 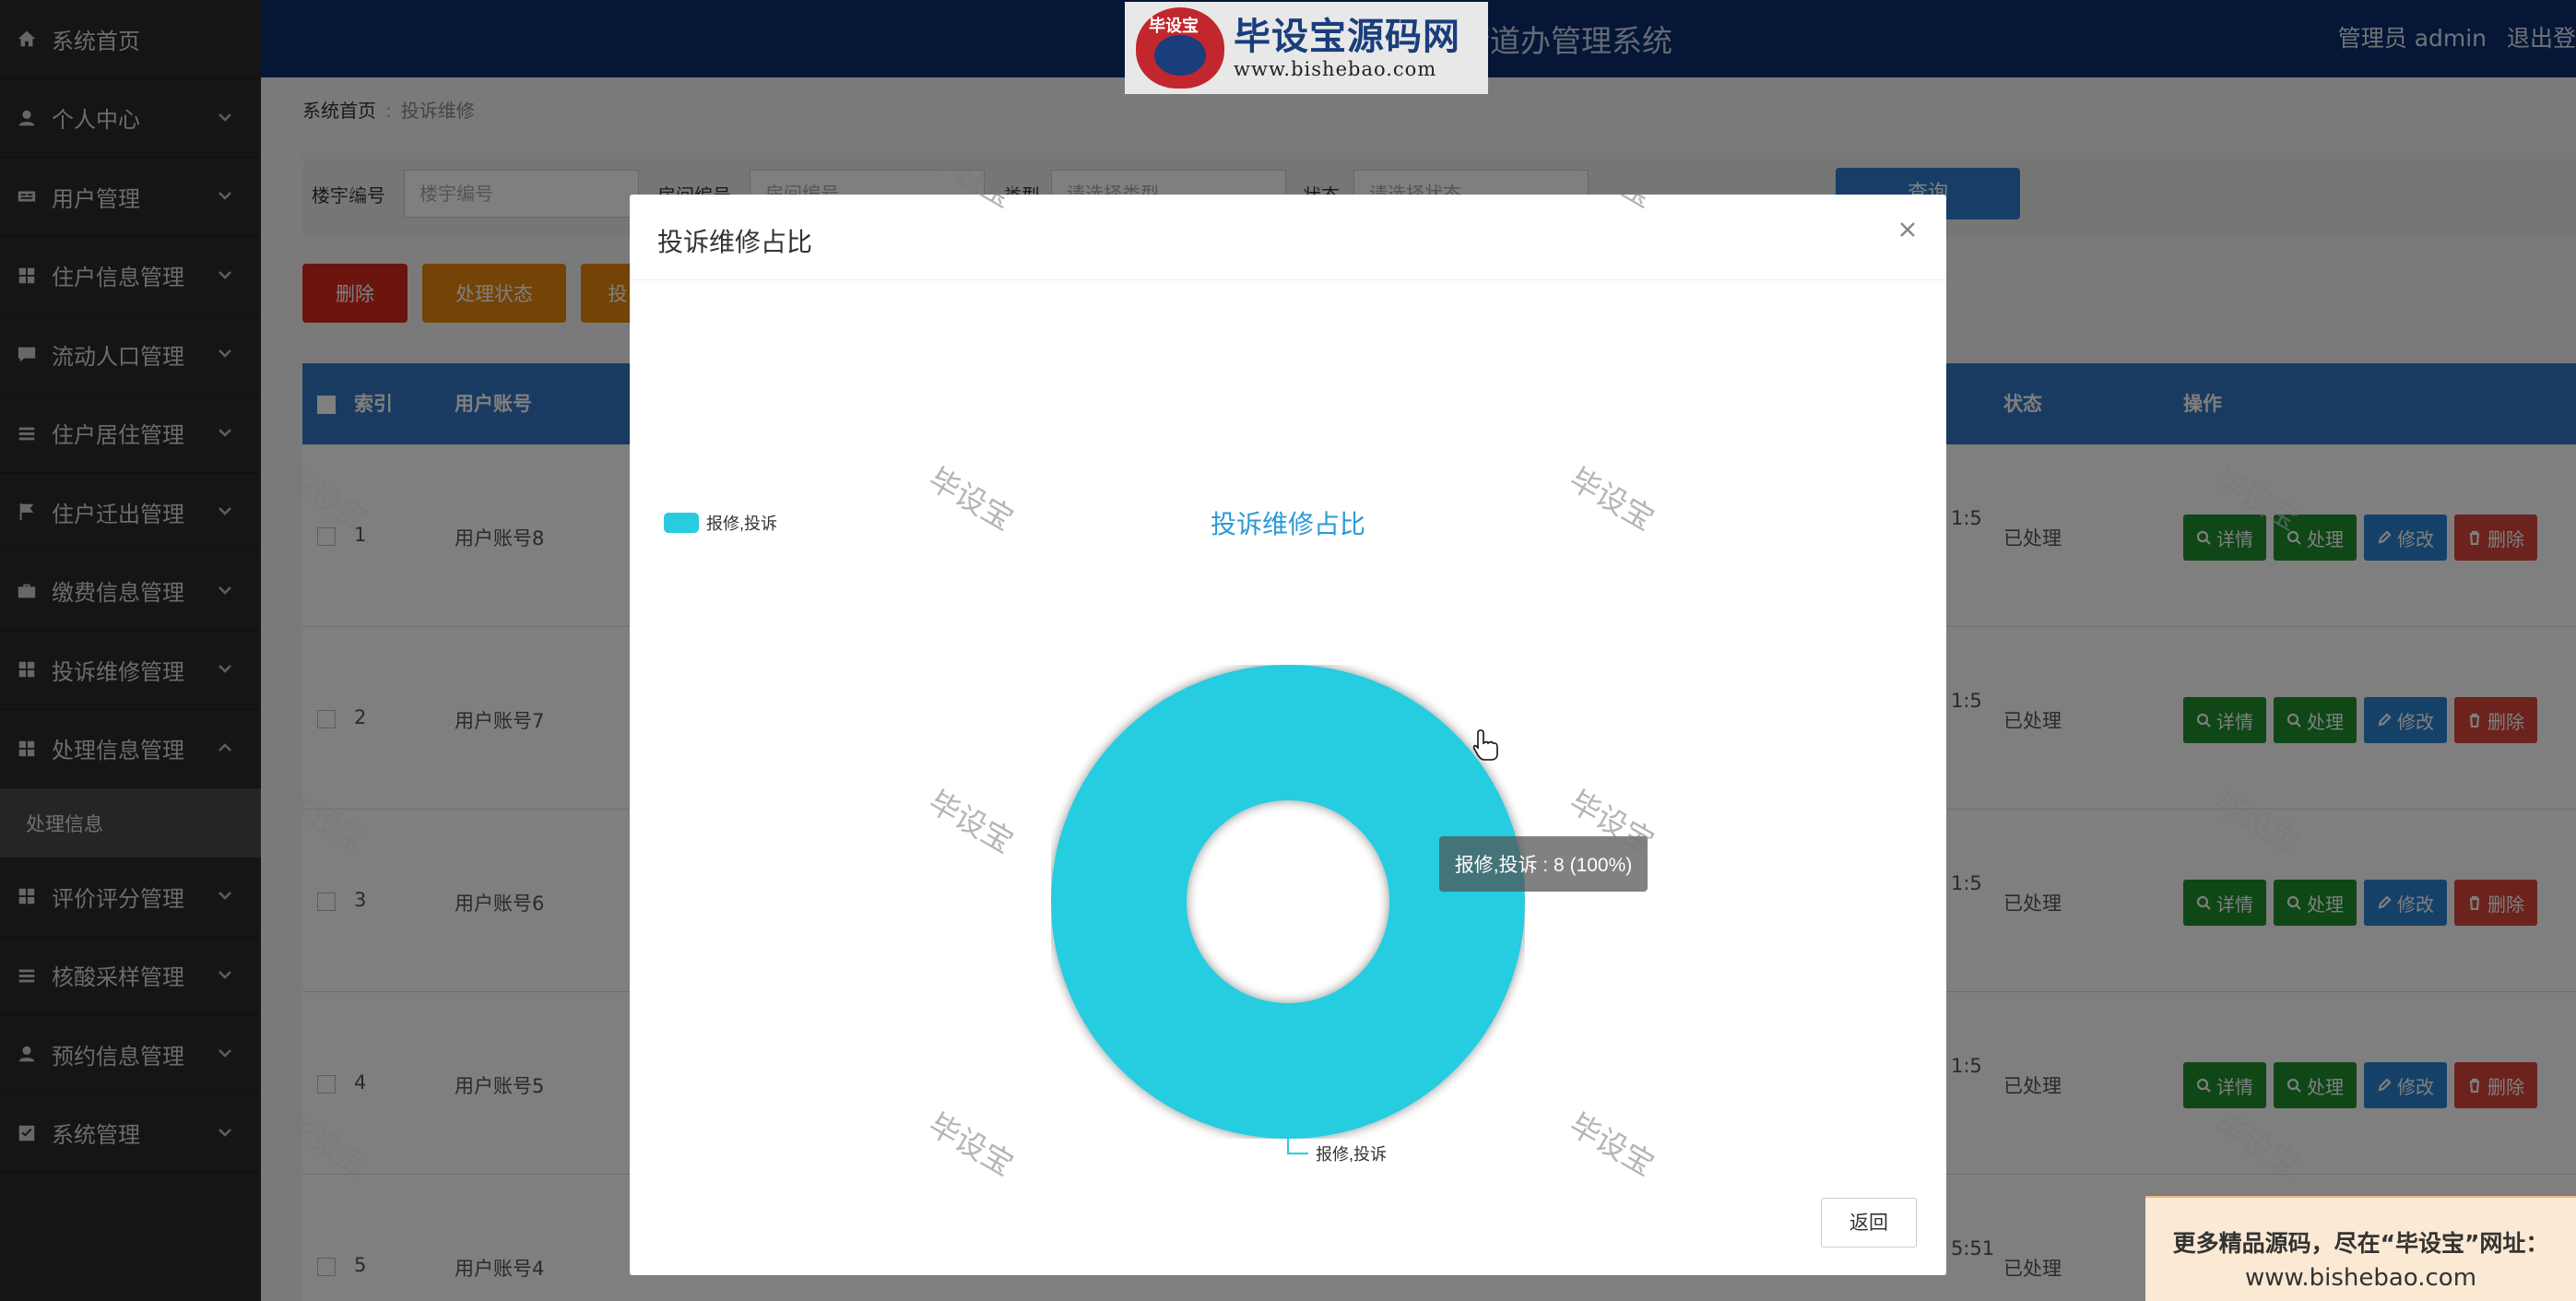 I want to click on brand-name: 毕设宝源码网, so click(x=1347, y=37).